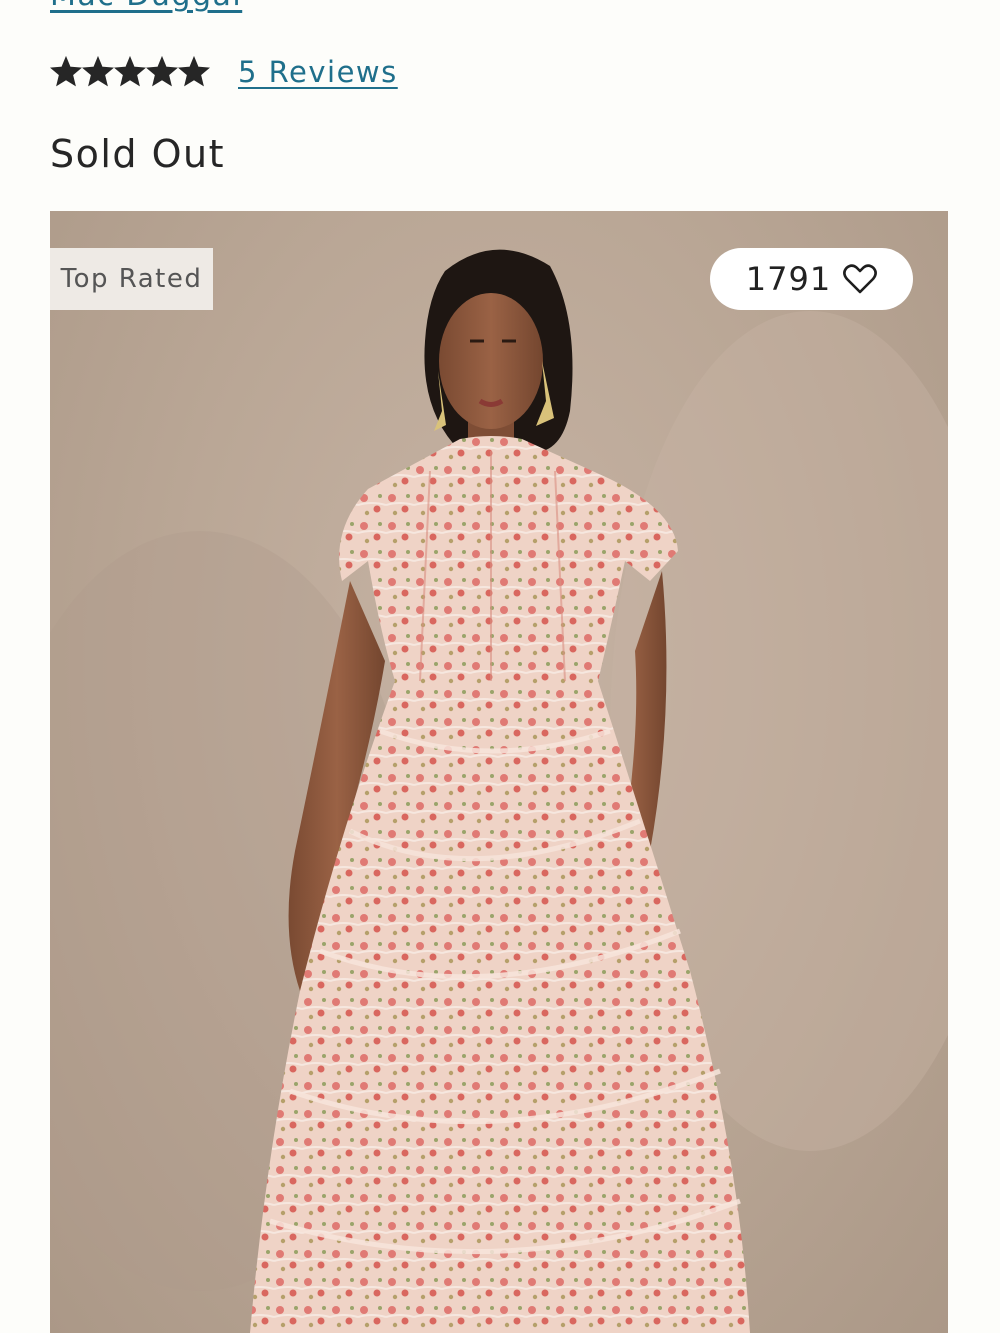 This screenshot has height=1333, width=1000. Describe the element at coordinates (138, 154) in the screenshot. I see `stock-status: Sold Out` at that location.